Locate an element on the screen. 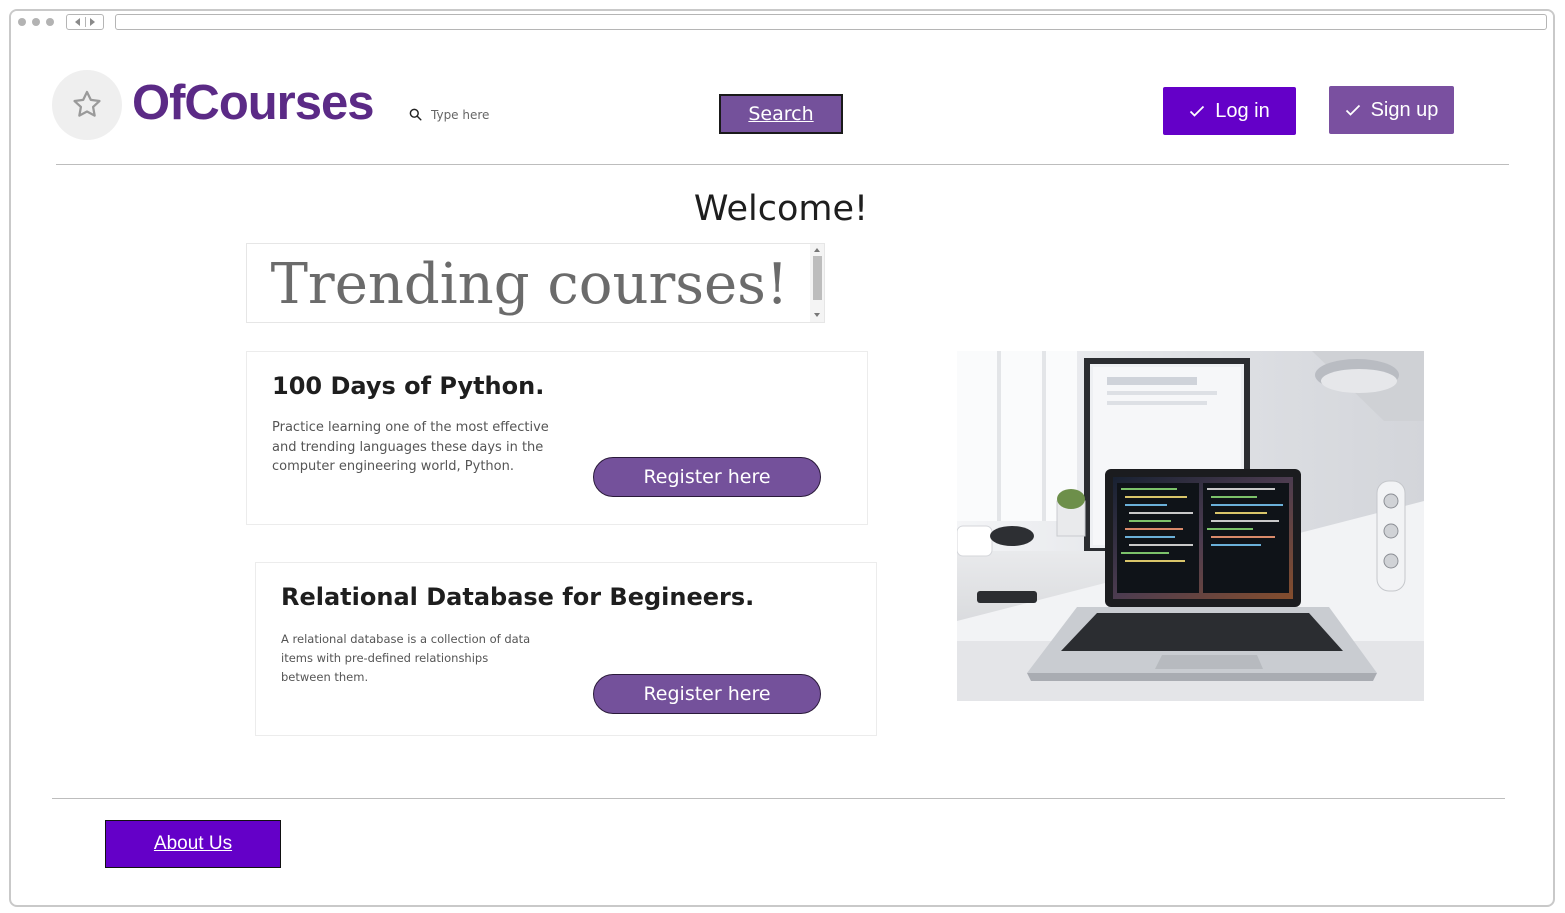  search-icon is located at coordinates (415, 114).